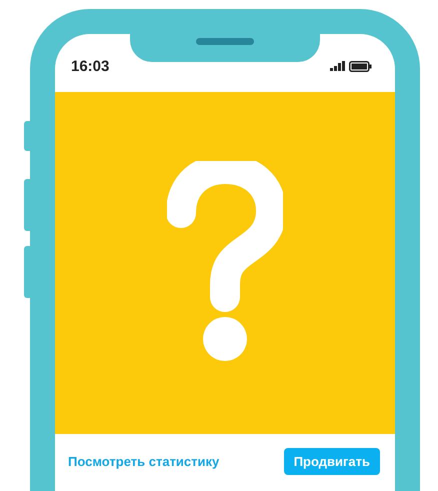  I want to click on status-time: 16:03, so click(90, 66).